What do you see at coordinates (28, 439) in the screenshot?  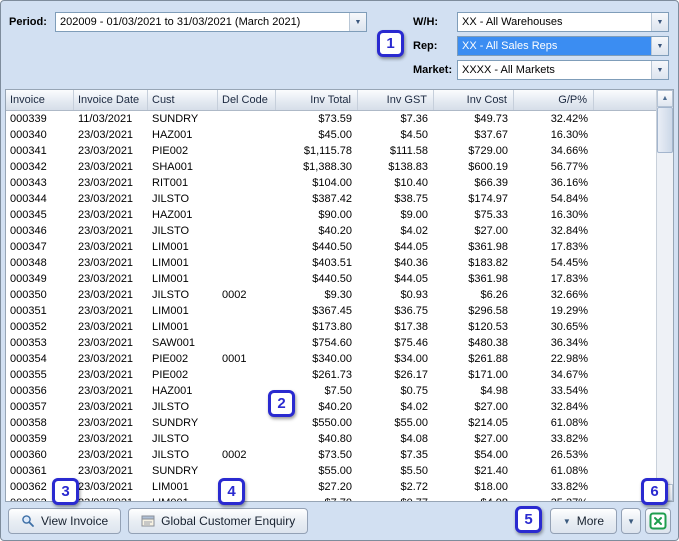 I see `table-cell: 000359` at bounding box center [28, 439].